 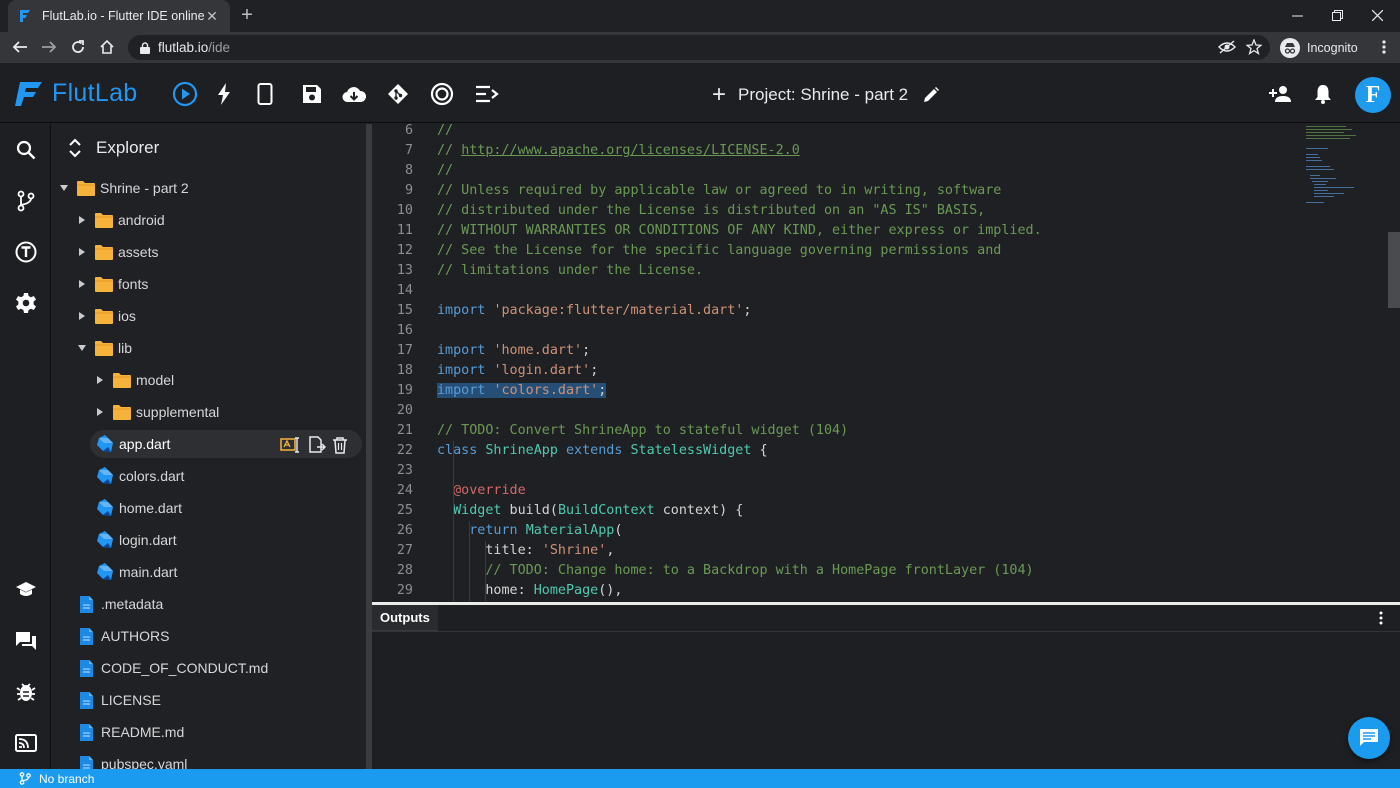 What do you see at coordinates (185, 94) in the screenshot?
I see `run-button` at bounding box center [185, 94].